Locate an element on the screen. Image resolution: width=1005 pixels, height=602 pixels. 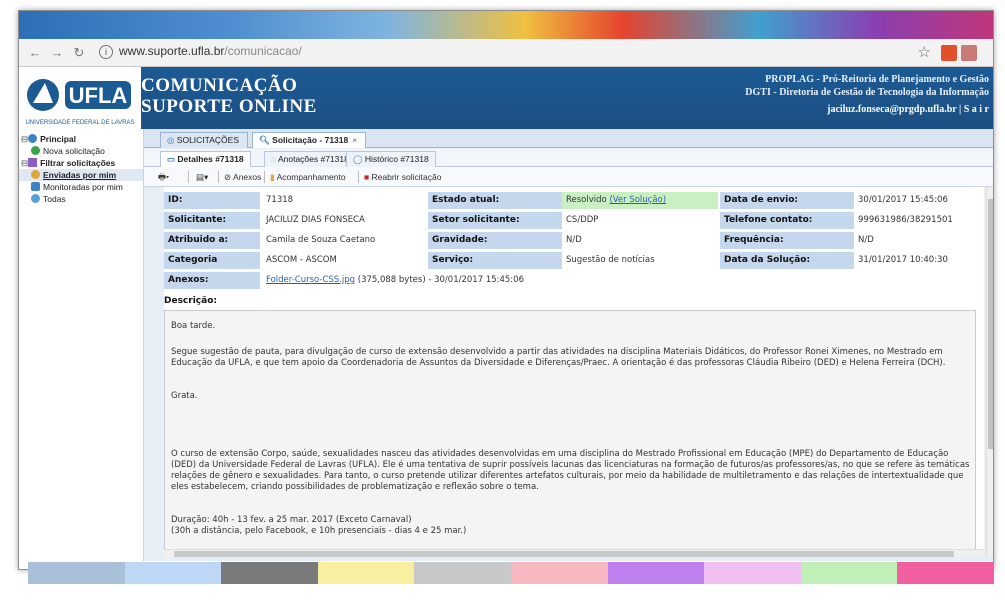
history-icon: ◯ is located at coordinates (358, 159).